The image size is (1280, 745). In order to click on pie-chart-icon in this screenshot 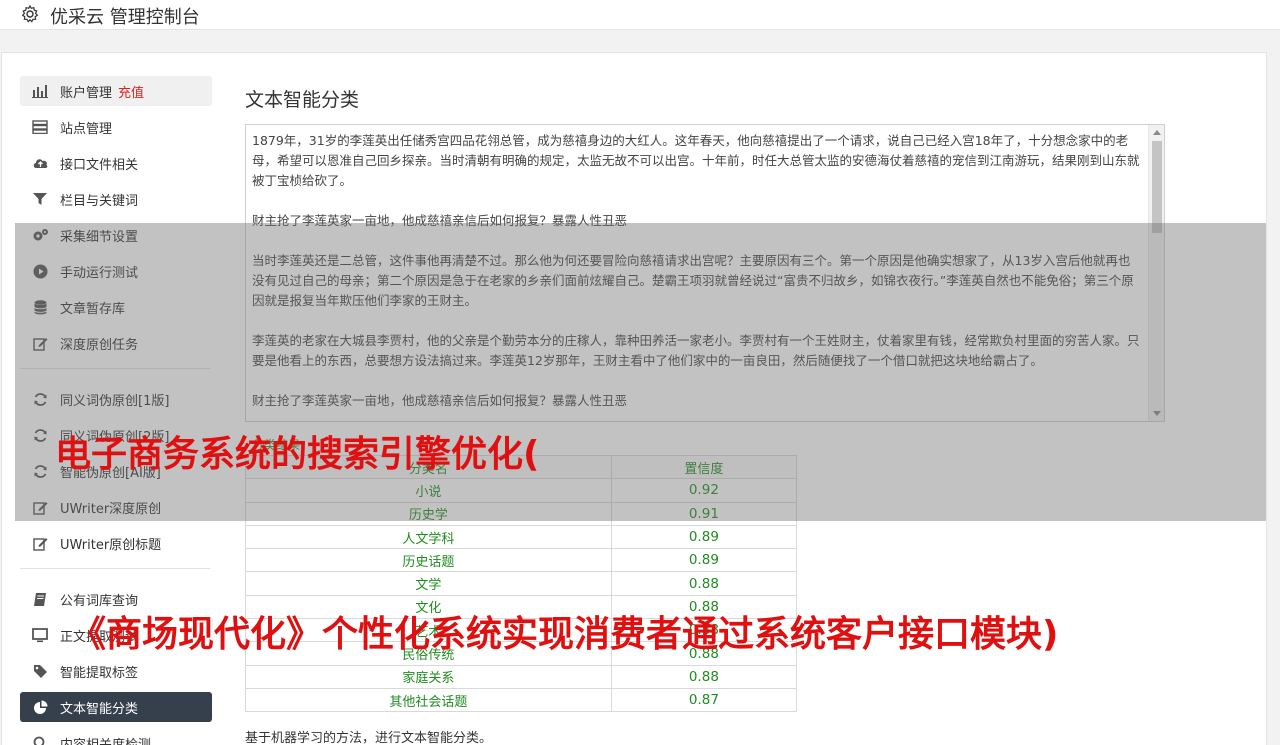, I will do `click(40, 707)`.